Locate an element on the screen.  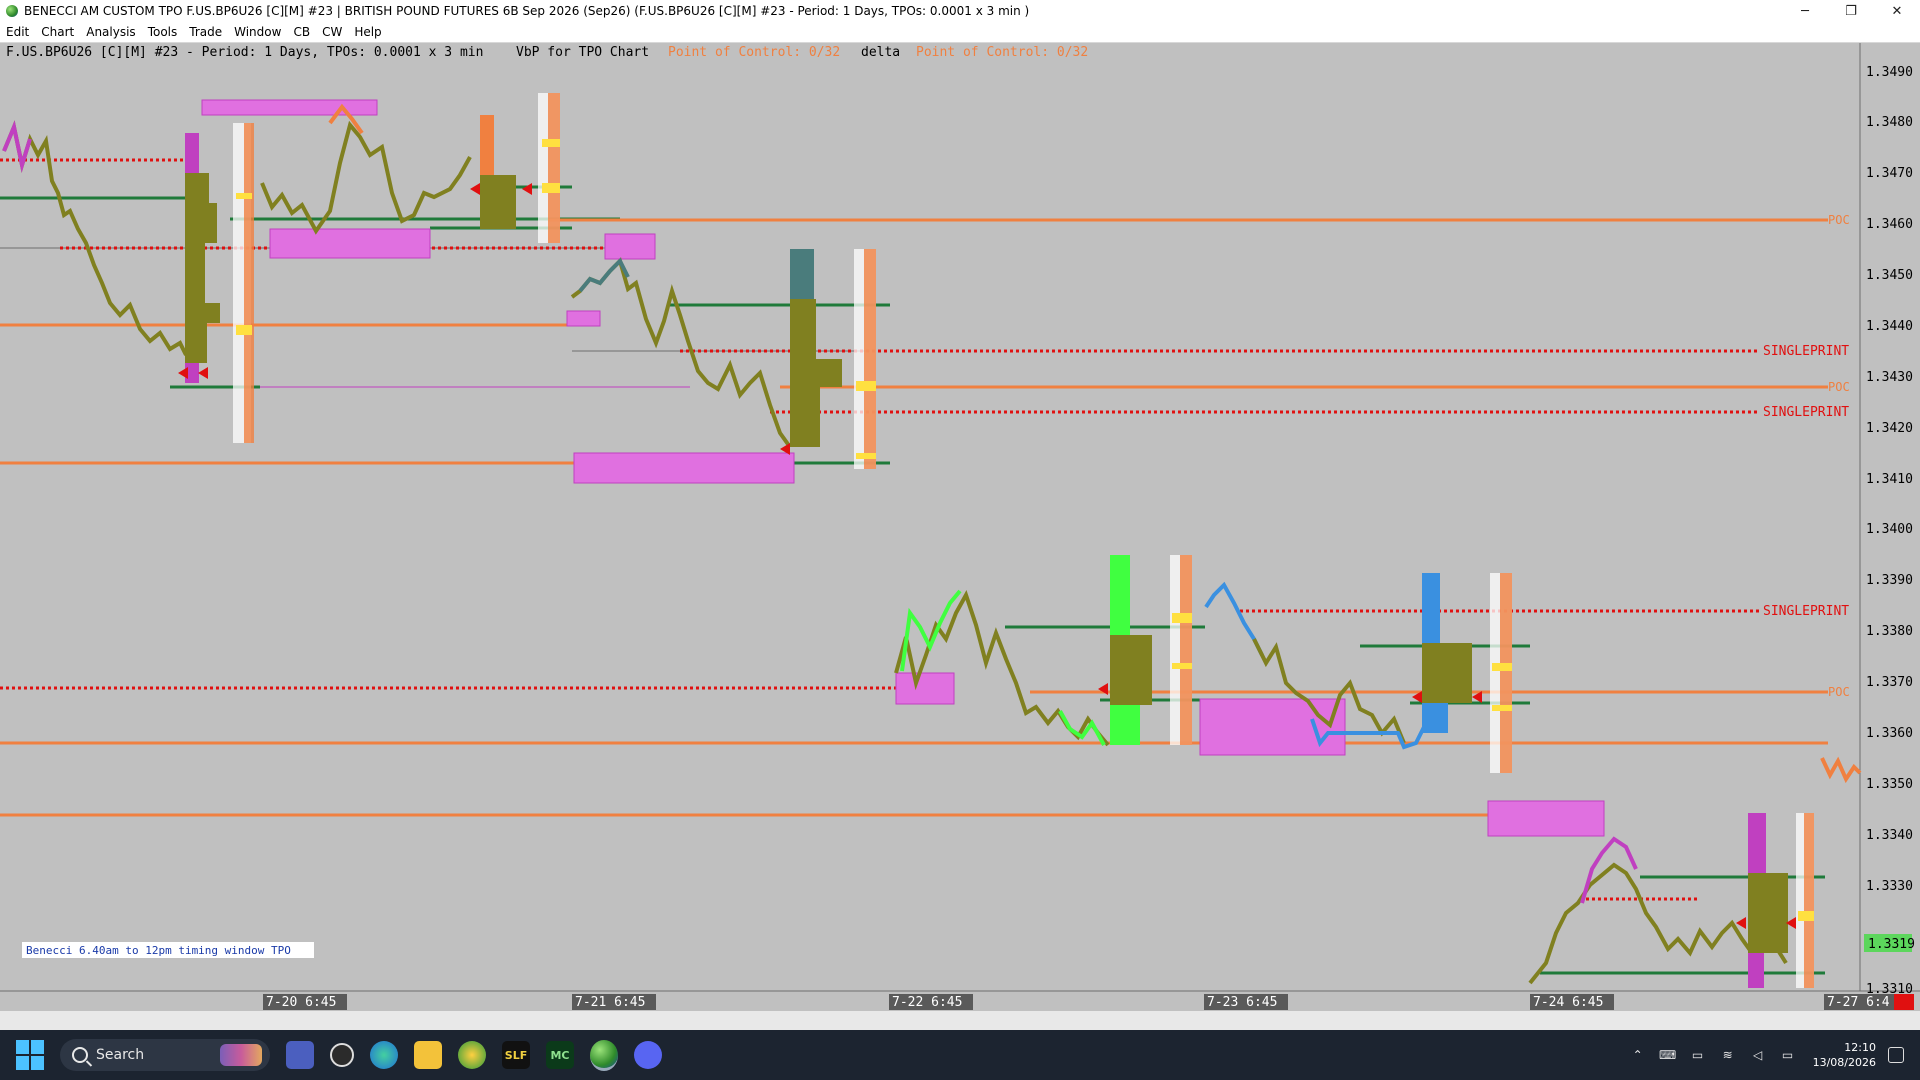
price-tick: 1.3330 is located at coordinates (1889, 886).